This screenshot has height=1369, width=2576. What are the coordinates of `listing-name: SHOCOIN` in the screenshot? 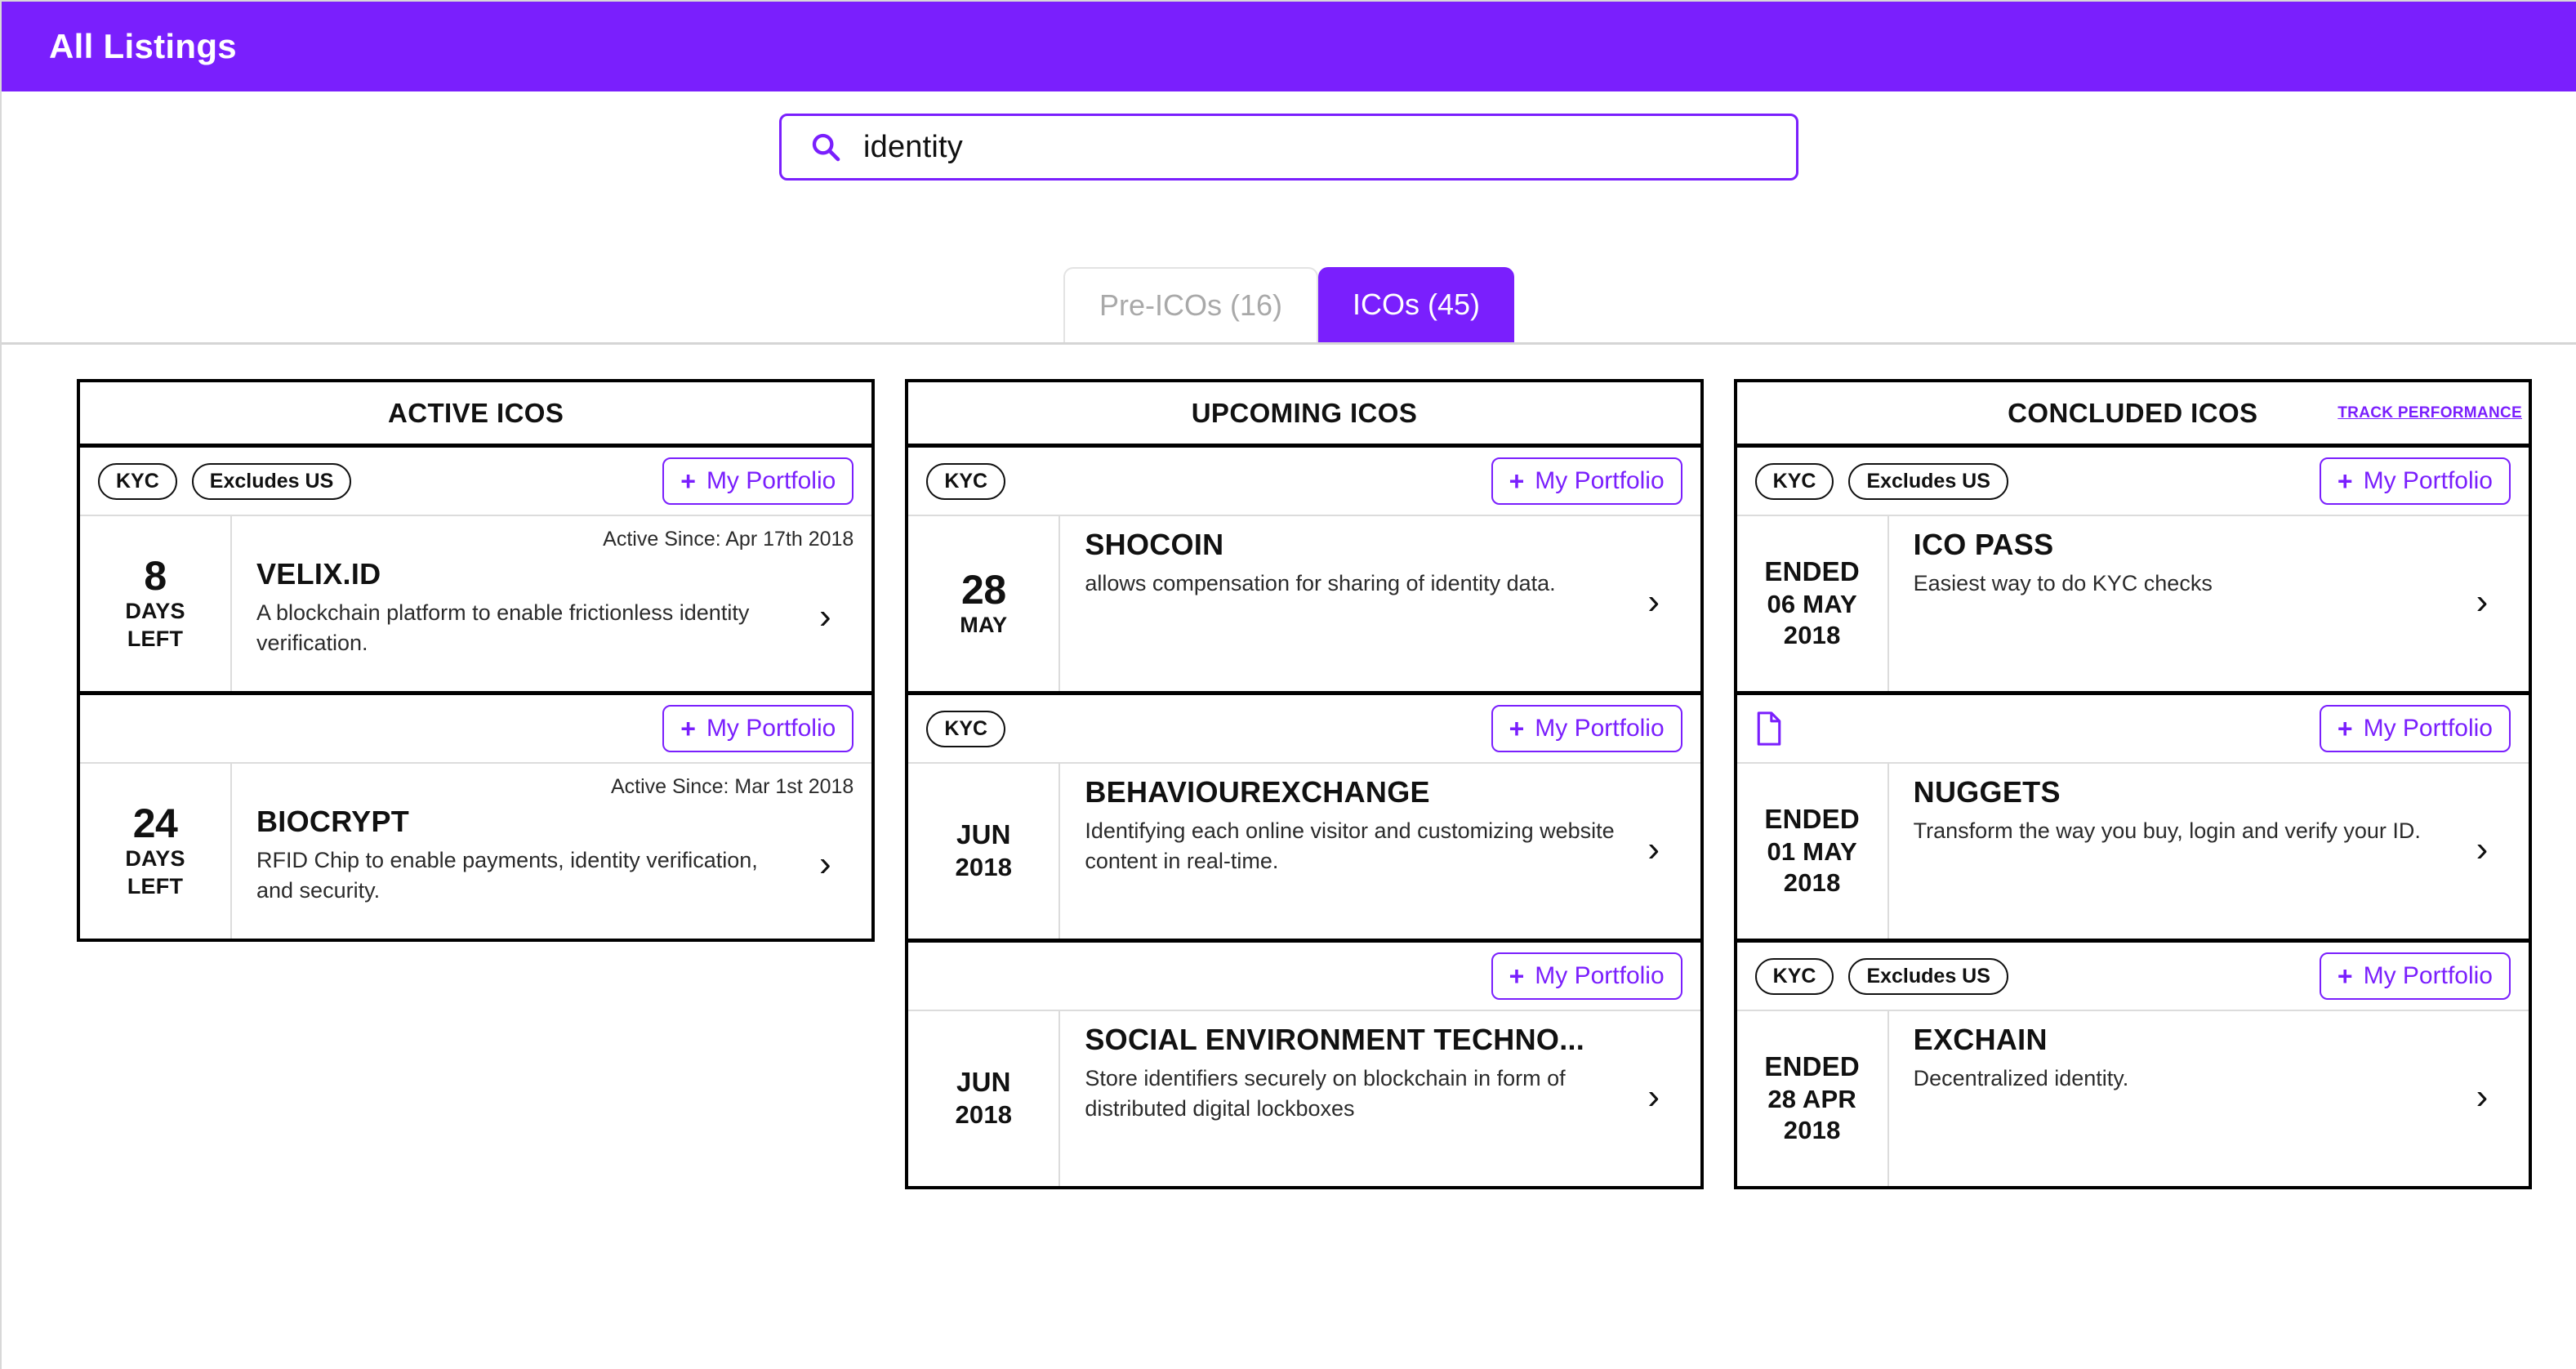 It's located at (1154, 544).